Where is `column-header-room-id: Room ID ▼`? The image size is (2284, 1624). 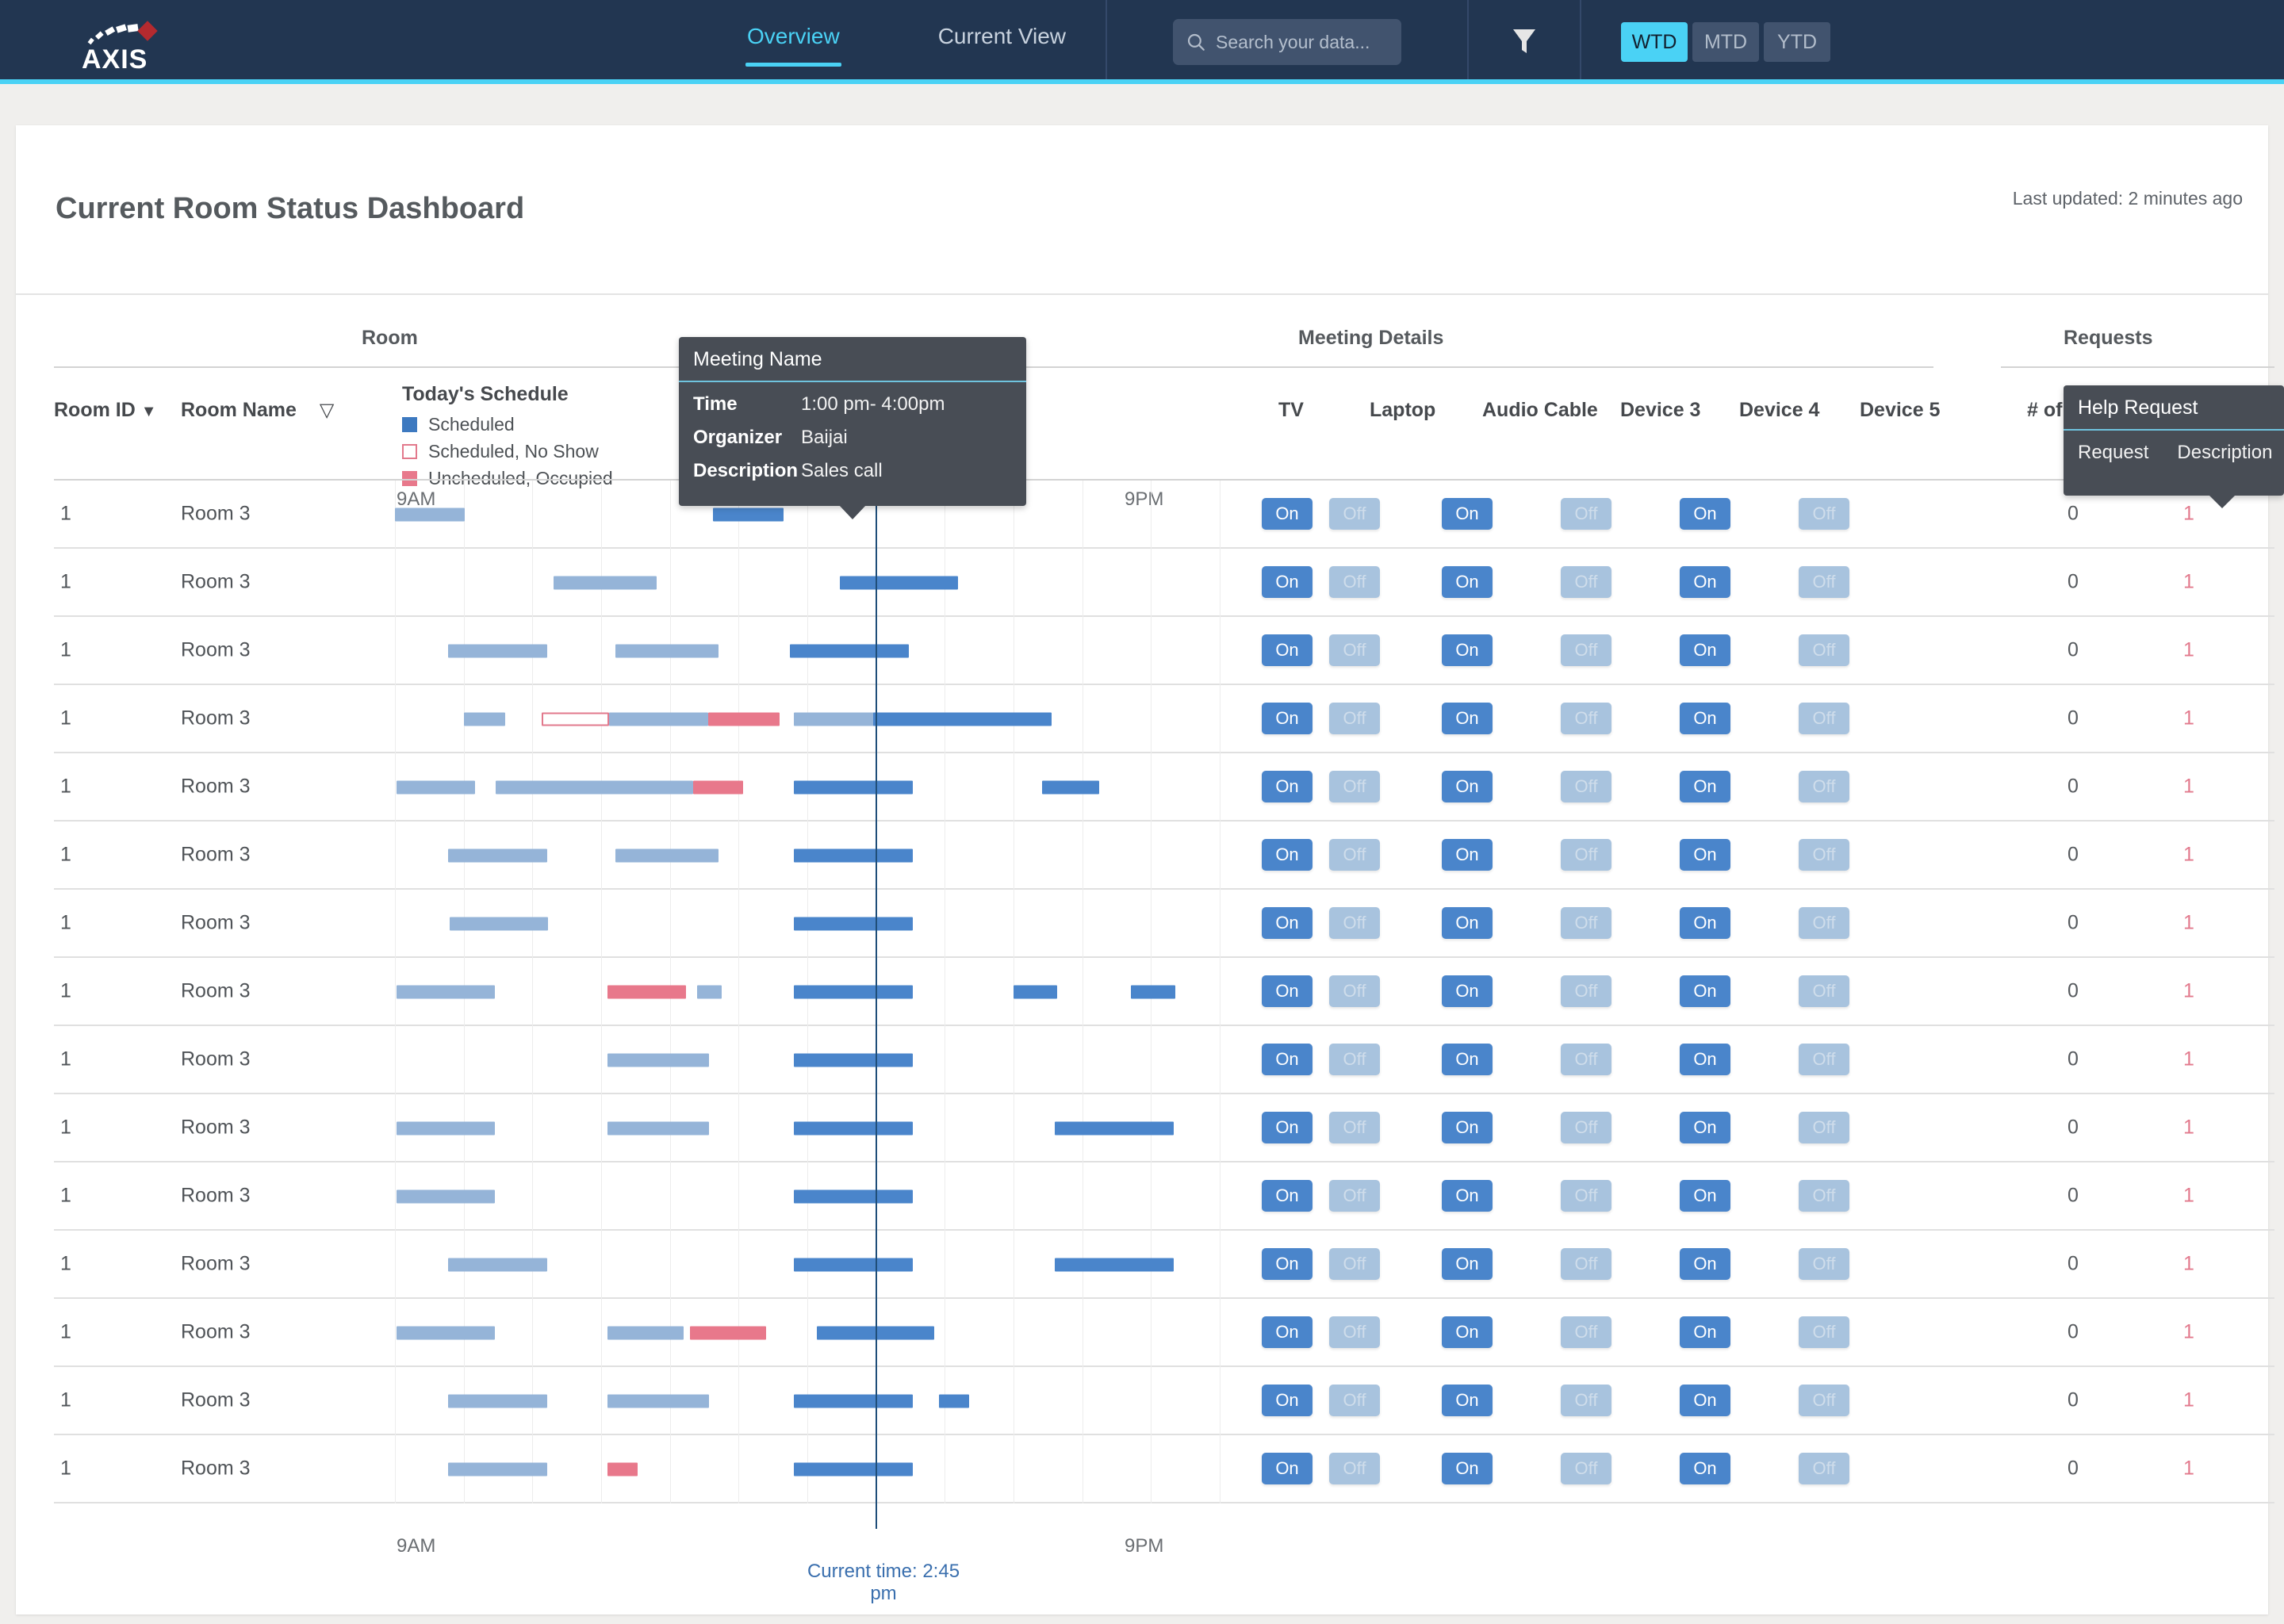
column-header-room-id: Room ID ▼ is located at coordinates (105, 410).